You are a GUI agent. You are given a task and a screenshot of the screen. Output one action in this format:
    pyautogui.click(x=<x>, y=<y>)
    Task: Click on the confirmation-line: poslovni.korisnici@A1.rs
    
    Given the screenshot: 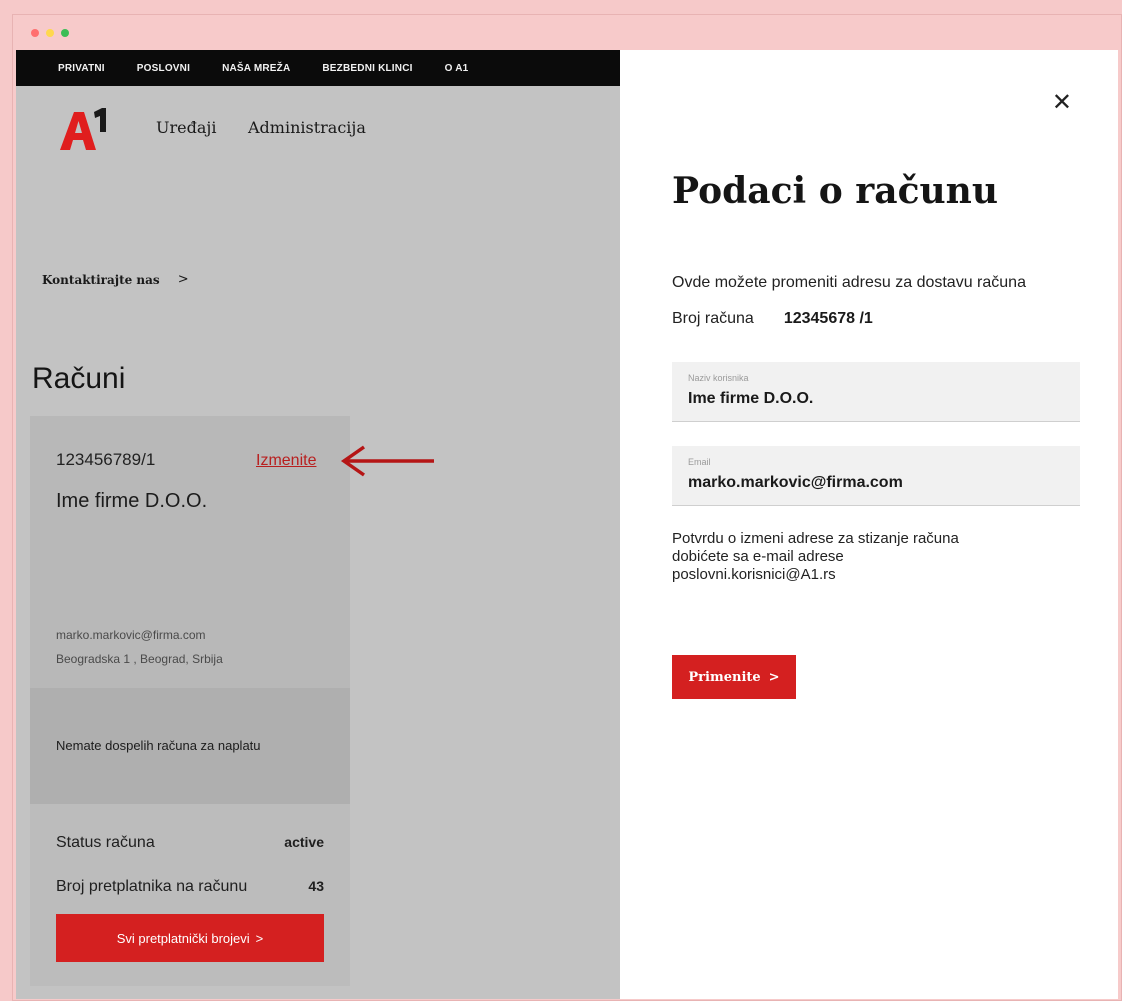 What is the action you would take?
    pyautogui.click(x=754, y=574)
    